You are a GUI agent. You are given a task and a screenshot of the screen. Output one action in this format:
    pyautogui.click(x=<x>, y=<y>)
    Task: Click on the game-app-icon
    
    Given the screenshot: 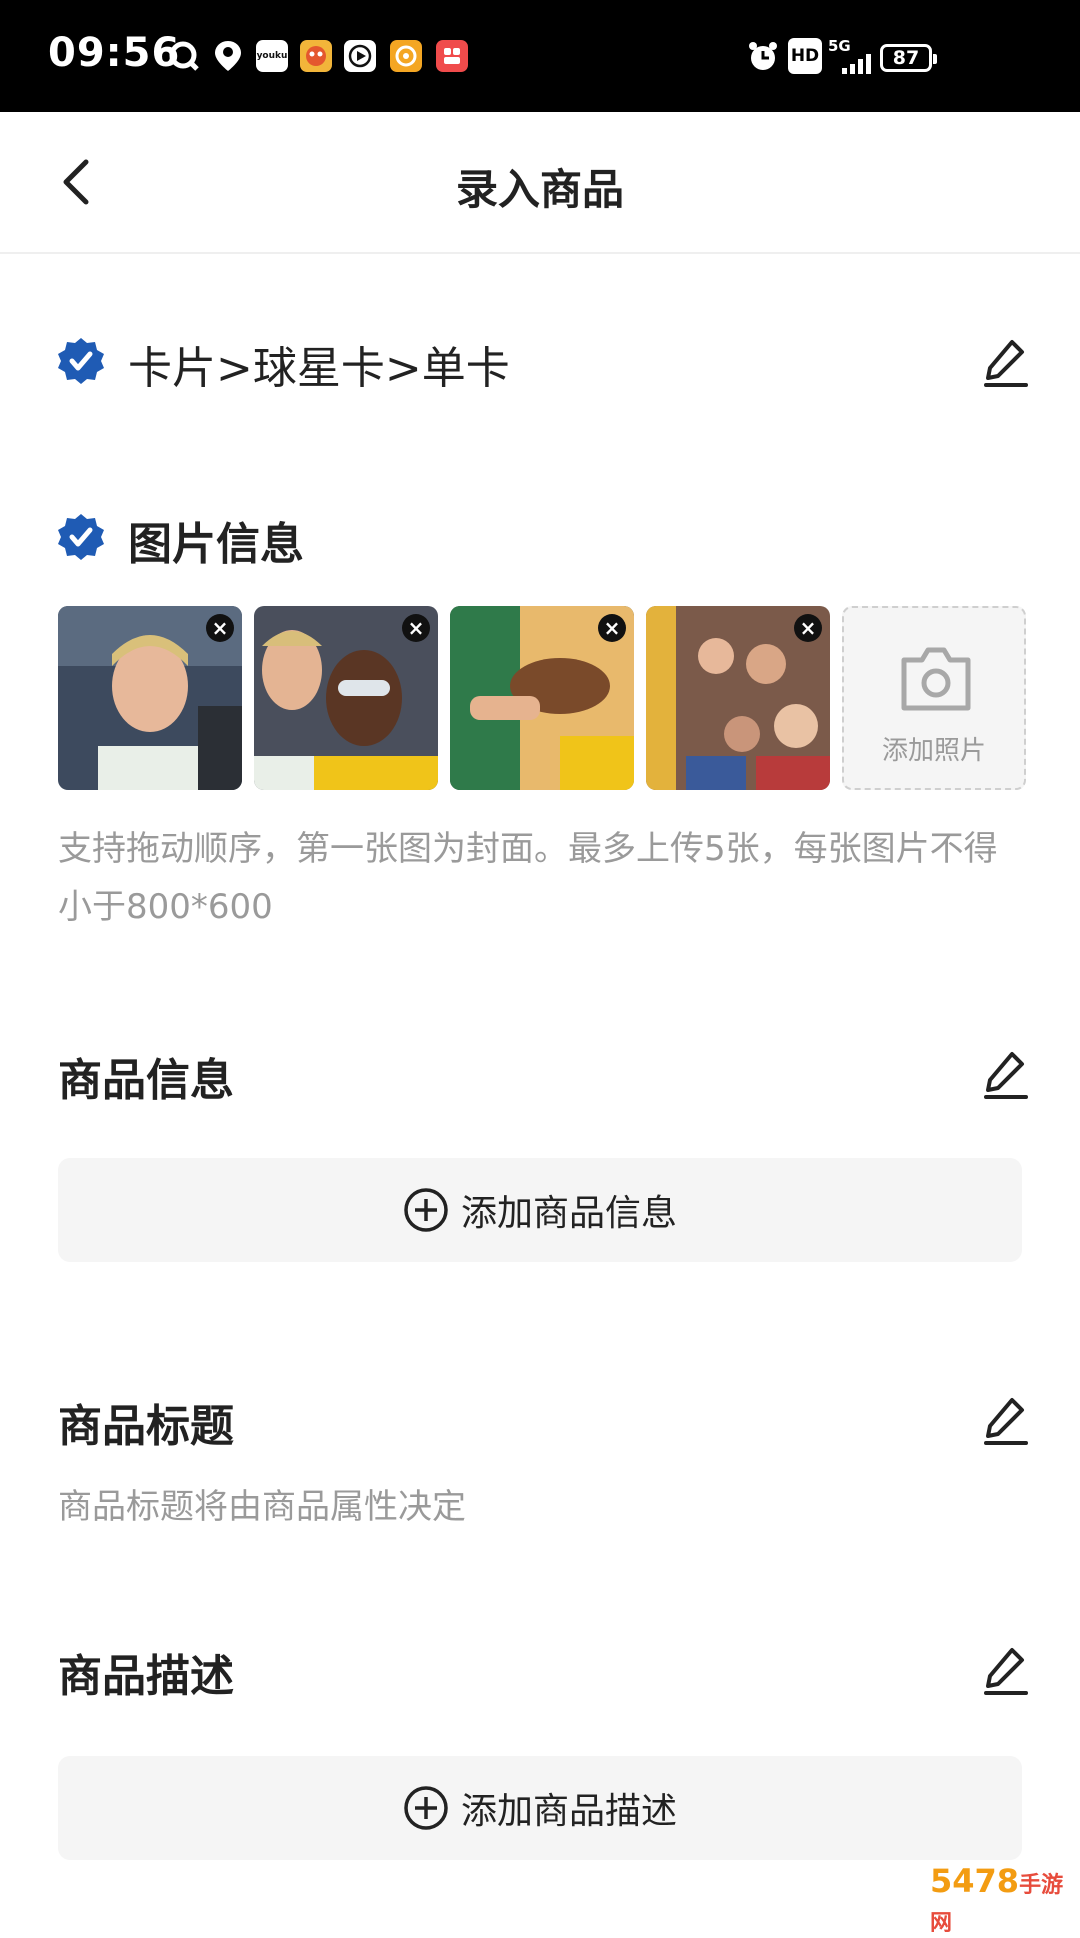 What is the action you would take?
    pyautogui.click(x=316, y=56)
    